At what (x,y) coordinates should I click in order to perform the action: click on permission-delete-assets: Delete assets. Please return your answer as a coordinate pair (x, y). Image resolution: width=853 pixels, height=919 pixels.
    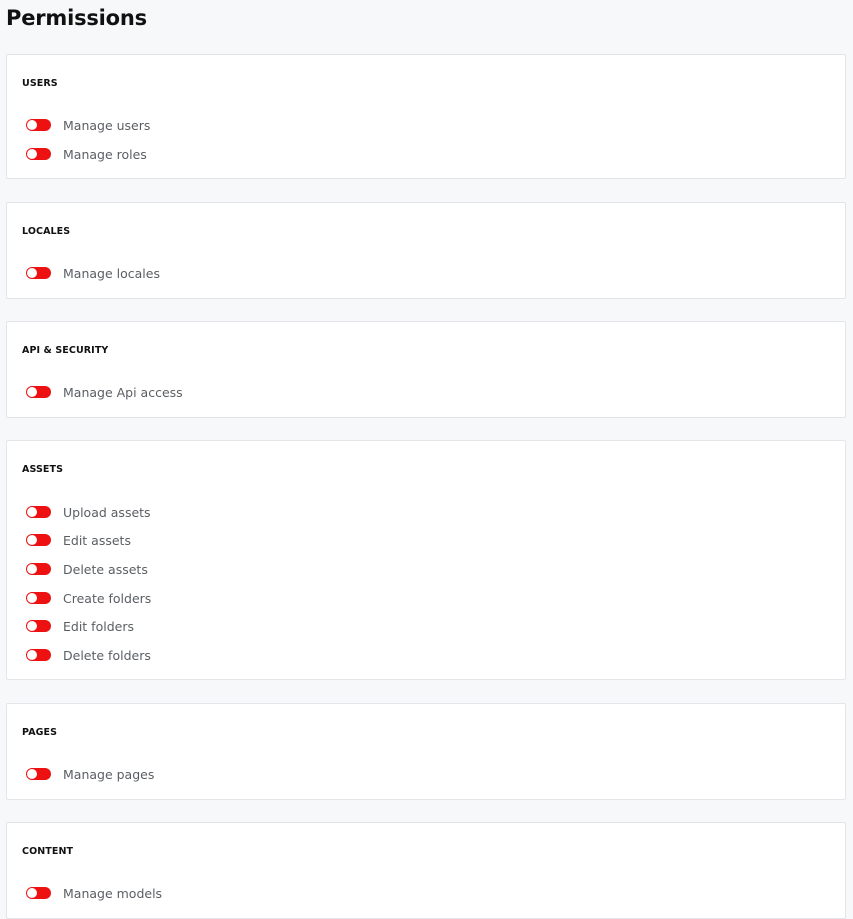
    Looking at the image, I should click on (87, 569).